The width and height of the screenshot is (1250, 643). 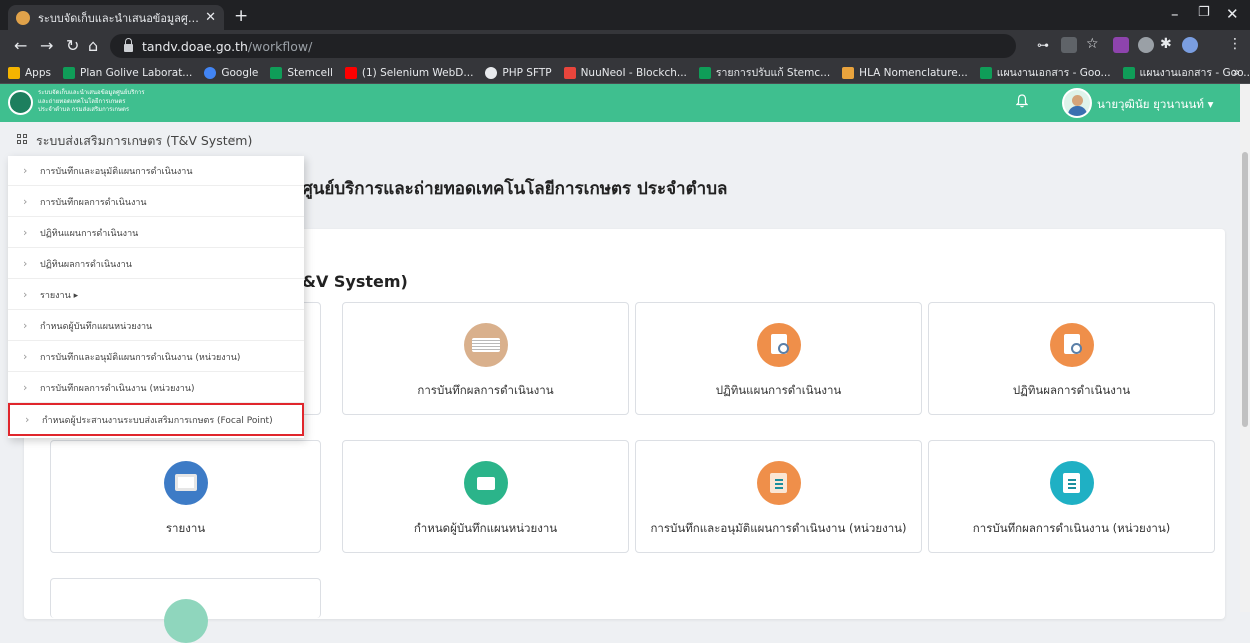 What do you see at coordinates (1022, 101) in the screenshot?
I see `notification-bell-icon` at bounding box center [1022, 101].